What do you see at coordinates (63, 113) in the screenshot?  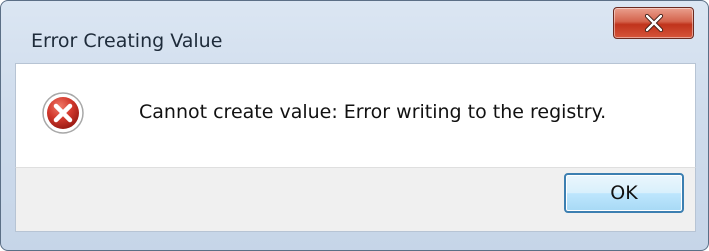 I see `error-icon` at bounding box center [63, 113].